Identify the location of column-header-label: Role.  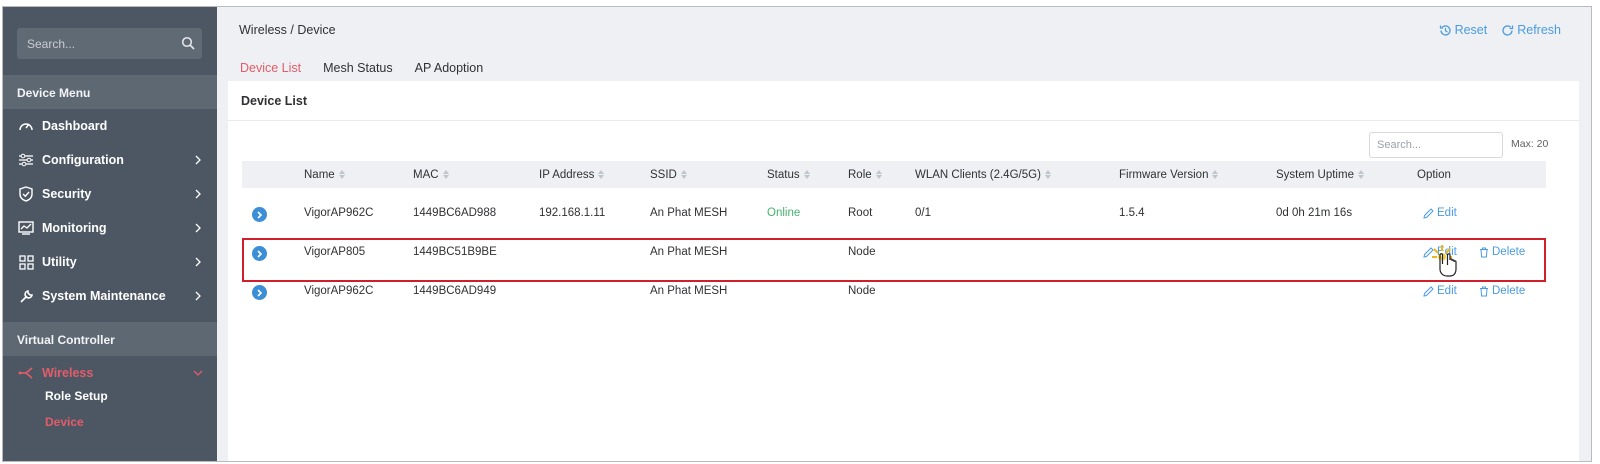
(860, 175).